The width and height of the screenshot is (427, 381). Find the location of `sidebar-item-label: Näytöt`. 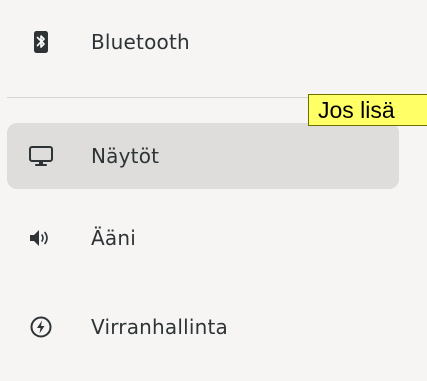

sidebar-item-label: Näytöt is located at coordinates (125, 156).